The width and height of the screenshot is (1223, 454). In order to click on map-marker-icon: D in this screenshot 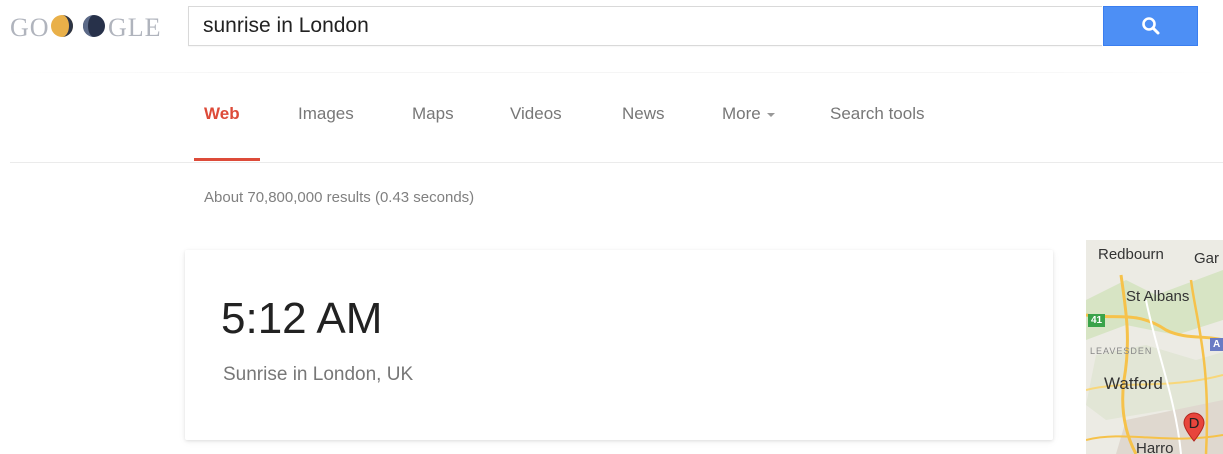, I will do `click(1194, 427)`.